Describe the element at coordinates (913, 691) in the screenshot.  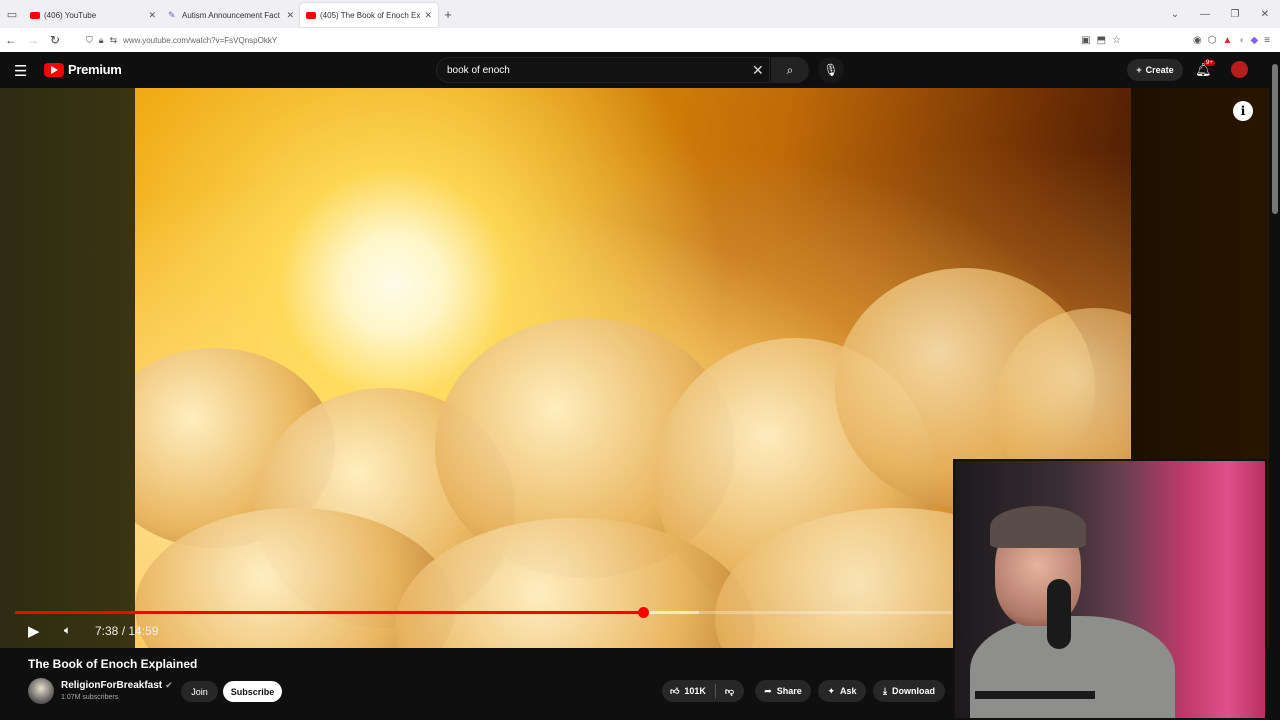
I see `download-label: Download` at that location.